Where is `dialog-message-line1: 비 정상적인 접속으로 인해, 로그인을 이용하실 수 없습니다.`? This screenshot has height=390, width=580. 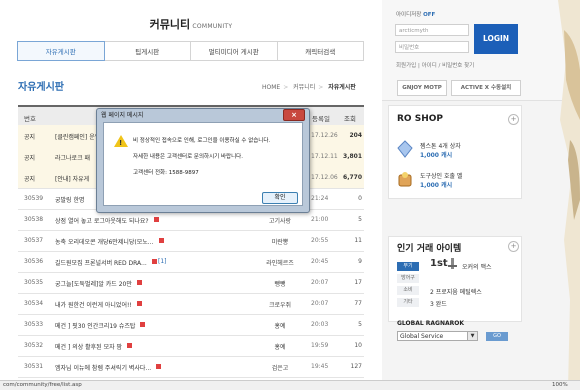 dialog-message-line1: 비 정상적인 접속으로 인해, 로그인을 이용하실 수 없습니다. is located at coordinates (202, 141).